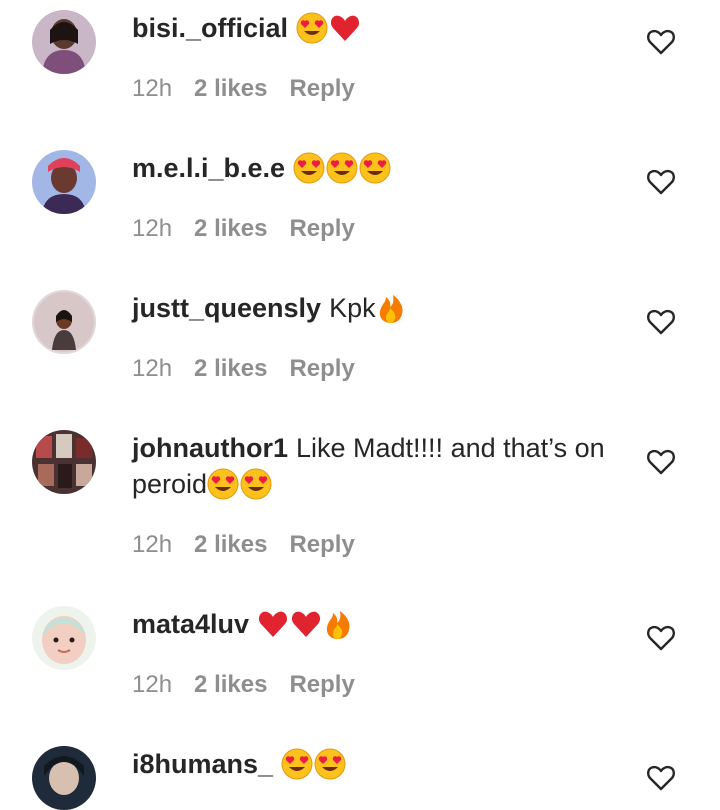 The image size is (720, 810). Describe the element at coordinates (450, 448) in the screenshot. I see `comment-text: Like Madt!!!! and that’s on` at that location.